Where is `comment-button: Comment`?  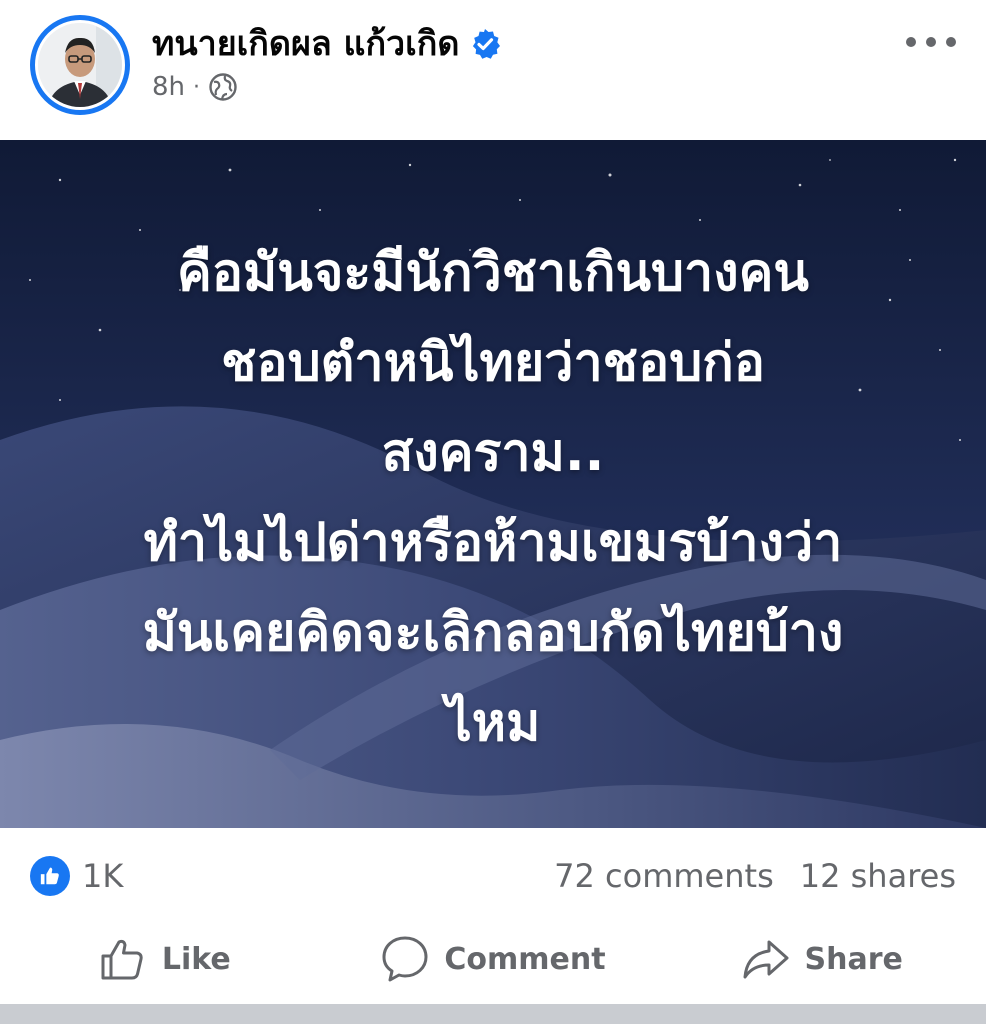
comment-button: Comment is located at coordinates (493, 959).